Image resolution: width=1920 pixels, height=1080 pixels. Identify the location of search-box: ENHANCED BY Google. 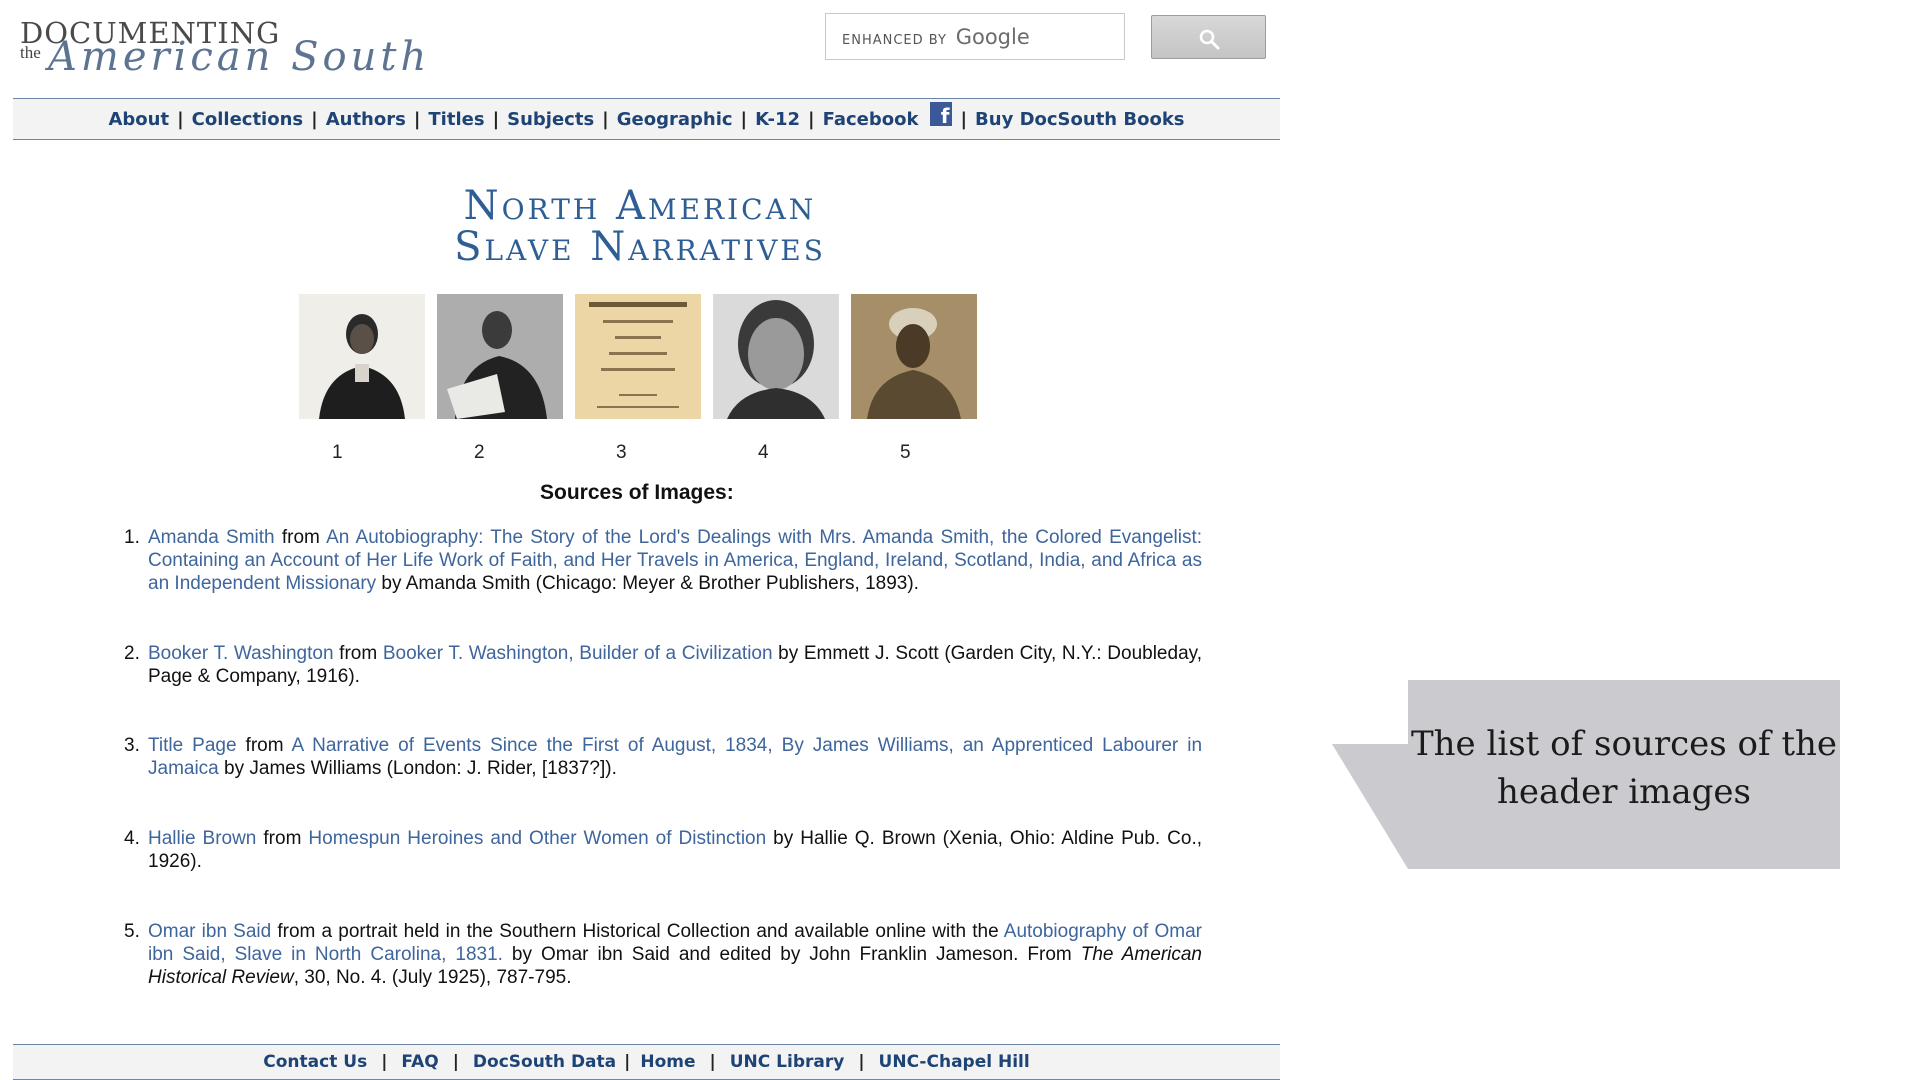
(986, 36).